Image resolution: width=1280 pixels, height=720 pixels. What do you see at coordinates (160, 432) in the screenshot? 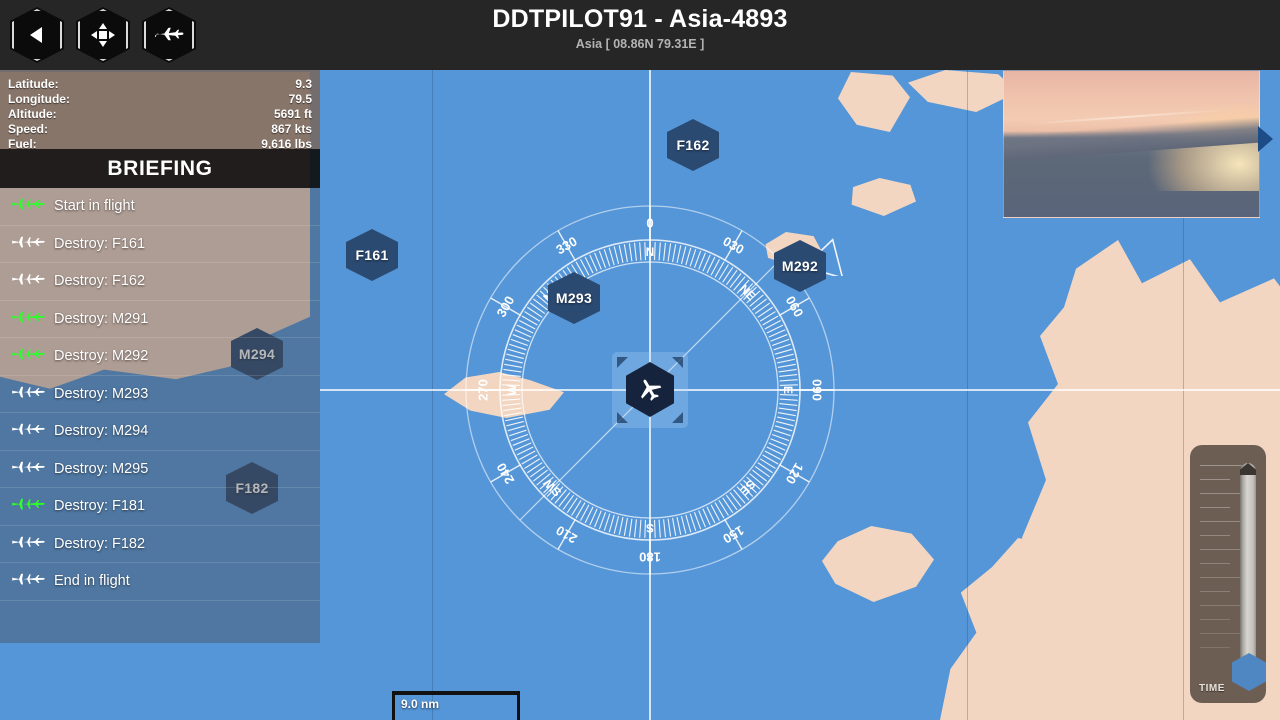
I see `briefing-item-destroy-m294: Destroy: M294` at bounding box center [160, 432].